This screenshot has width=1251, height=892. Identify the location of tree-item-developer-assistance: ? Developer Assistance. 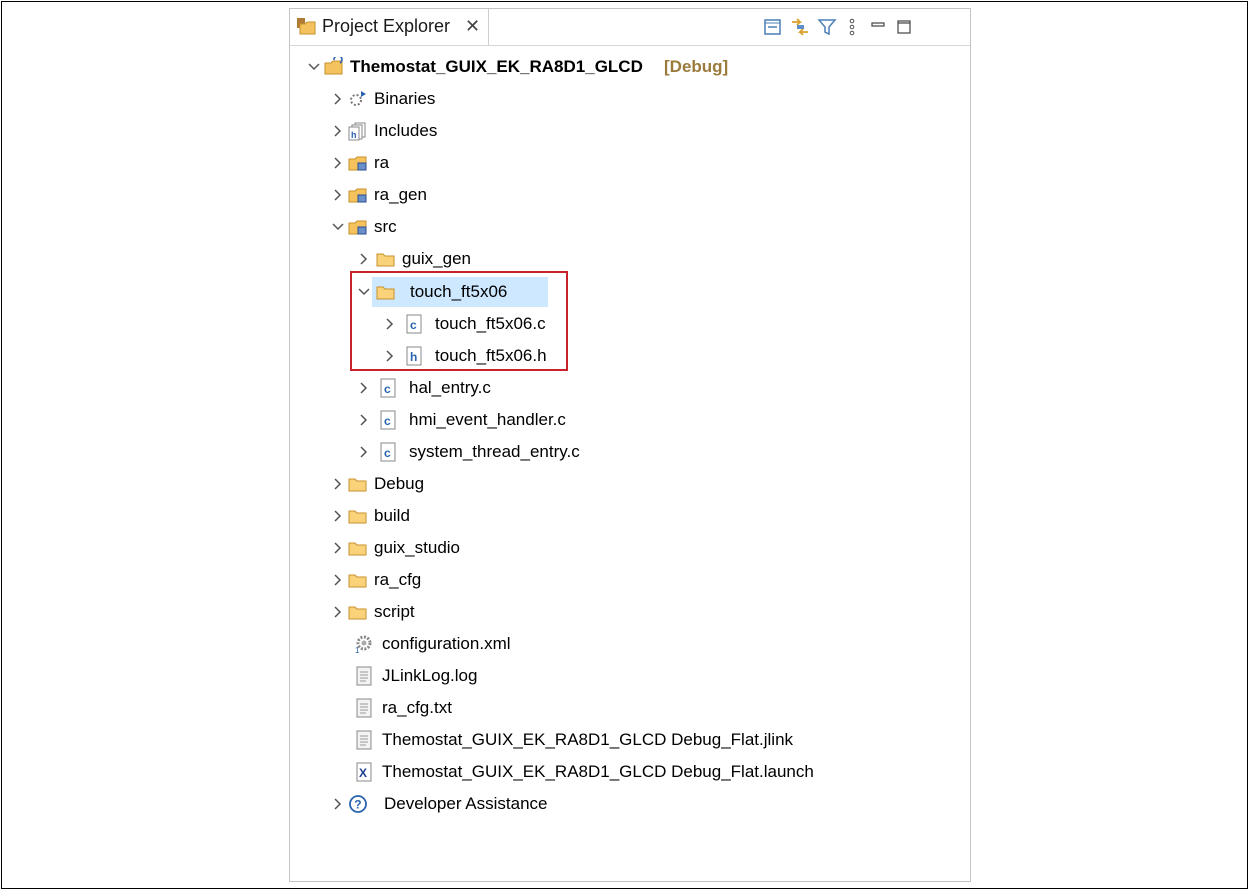
(500, 804).